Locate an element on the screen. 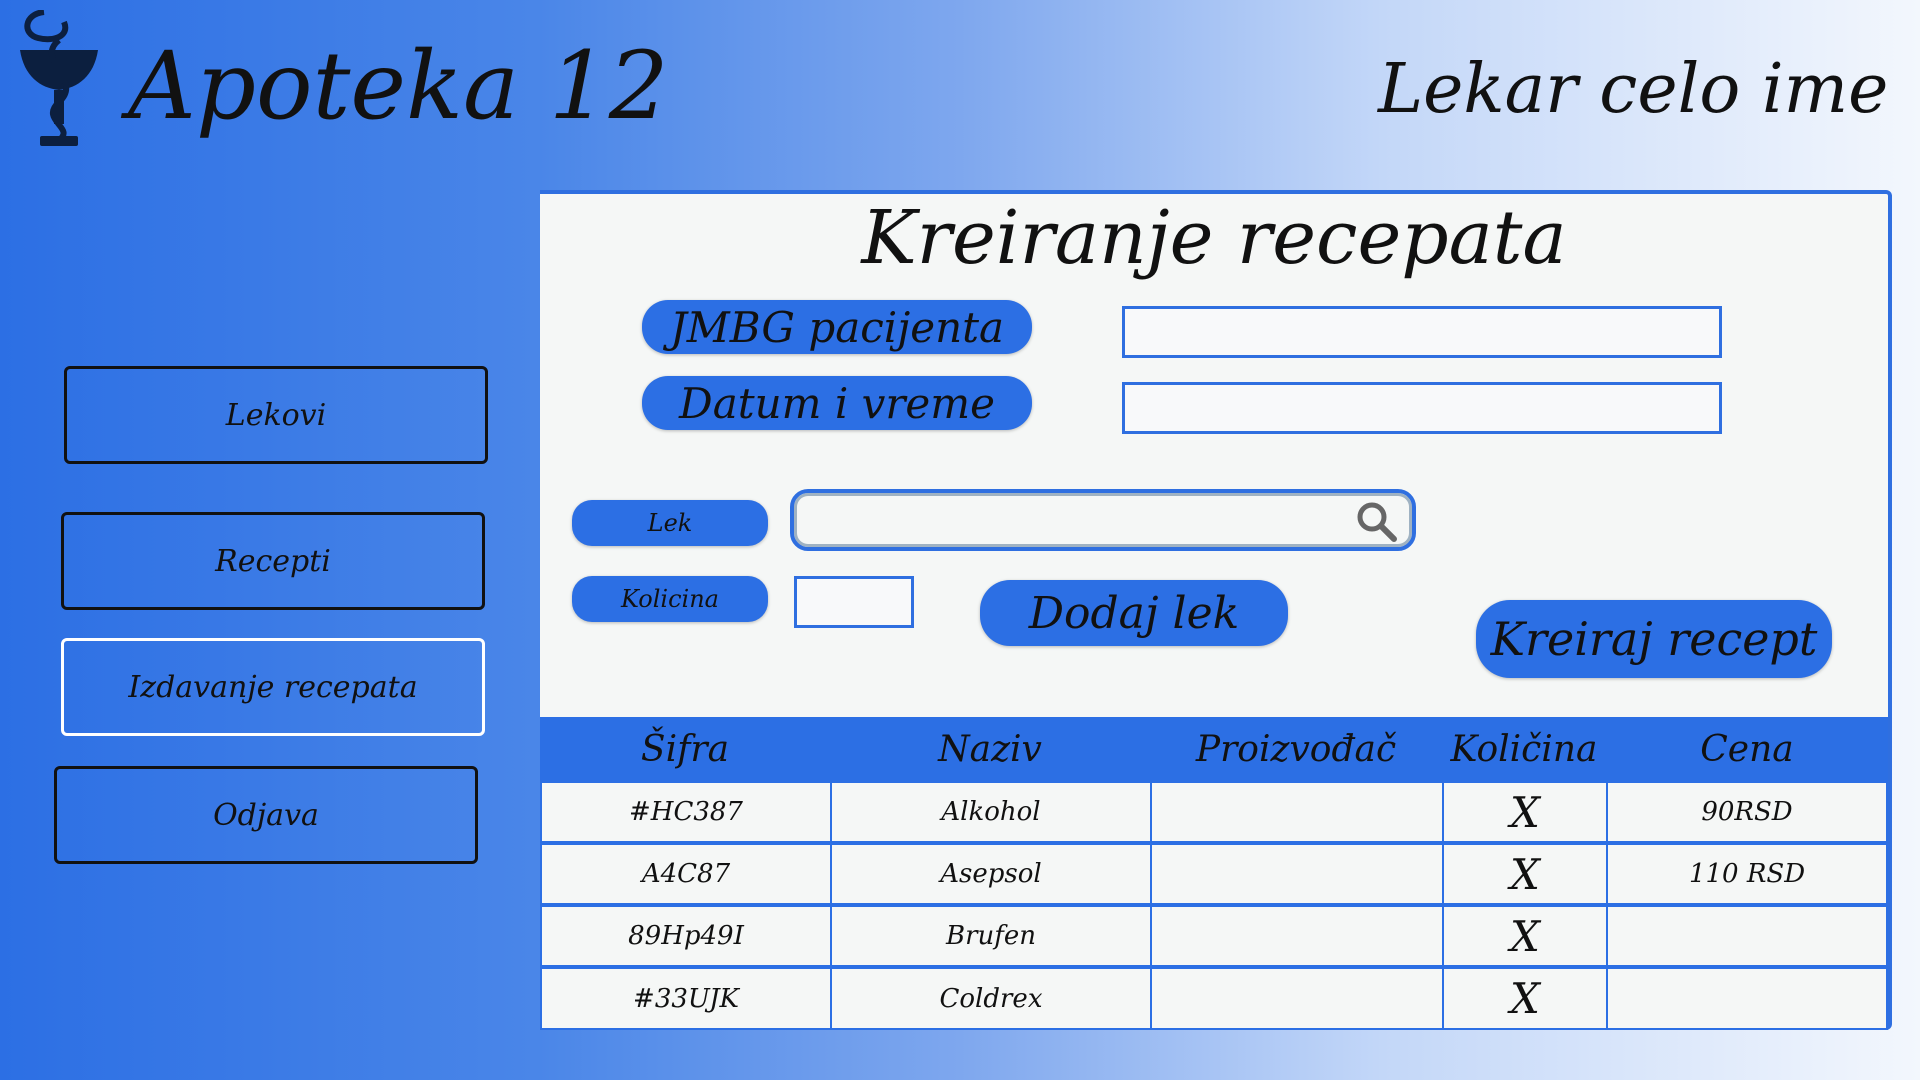 This screenshot has height=1080, width=1920. table-cell-cena: 90RSD is located at coordinates (1747, 812).